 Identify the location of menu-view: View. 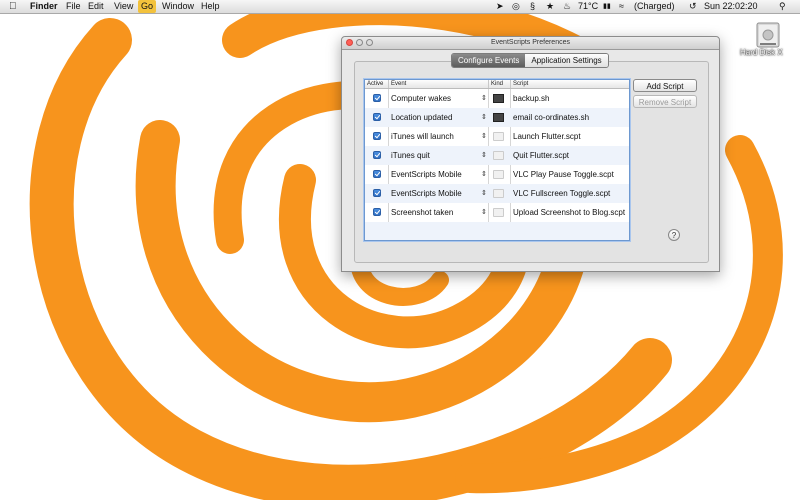
(123, 6).